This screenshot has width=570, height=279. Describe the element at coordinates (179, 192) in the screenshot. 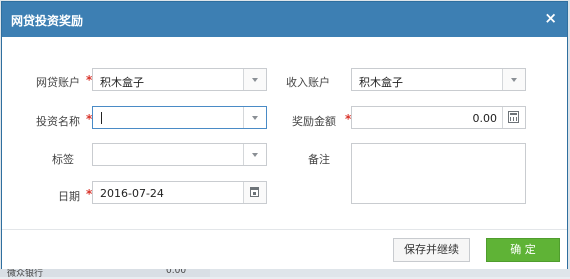

I see `date-input: 2016-07-24` at that location.